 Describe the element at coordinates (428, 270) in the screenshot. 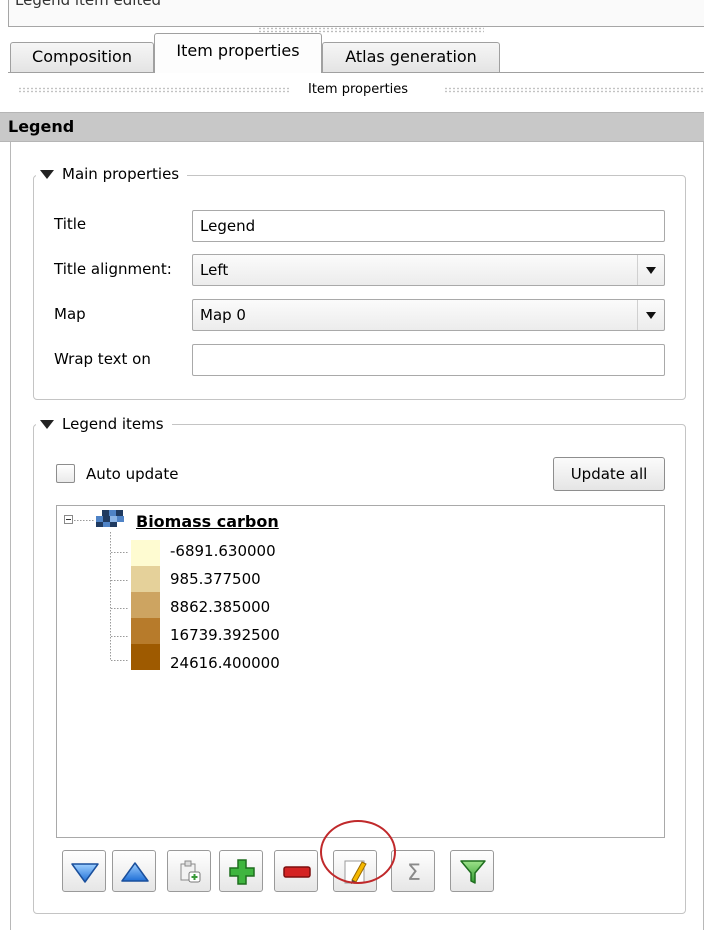

I see `title-alignment-select: Left` at that location.